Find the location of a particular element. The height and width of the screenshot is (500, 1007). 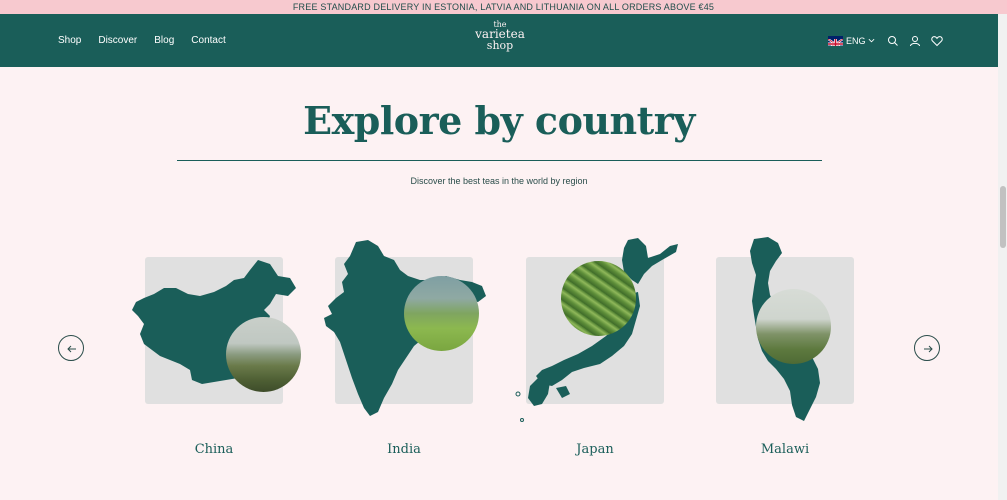

india-tea-photo is located at coordinates (441, 313).